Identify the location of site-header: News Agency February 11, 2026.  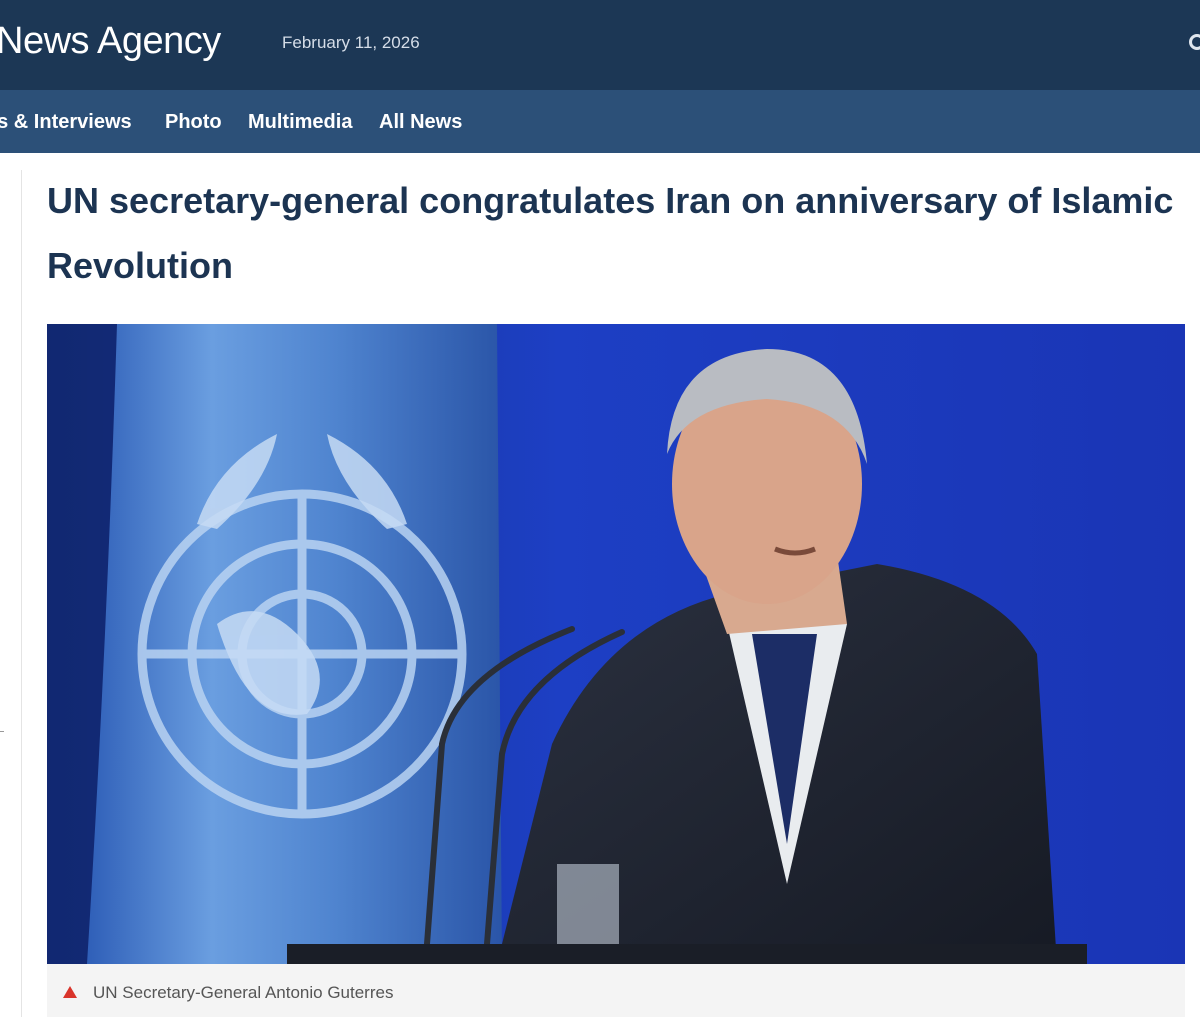
(600, 45).